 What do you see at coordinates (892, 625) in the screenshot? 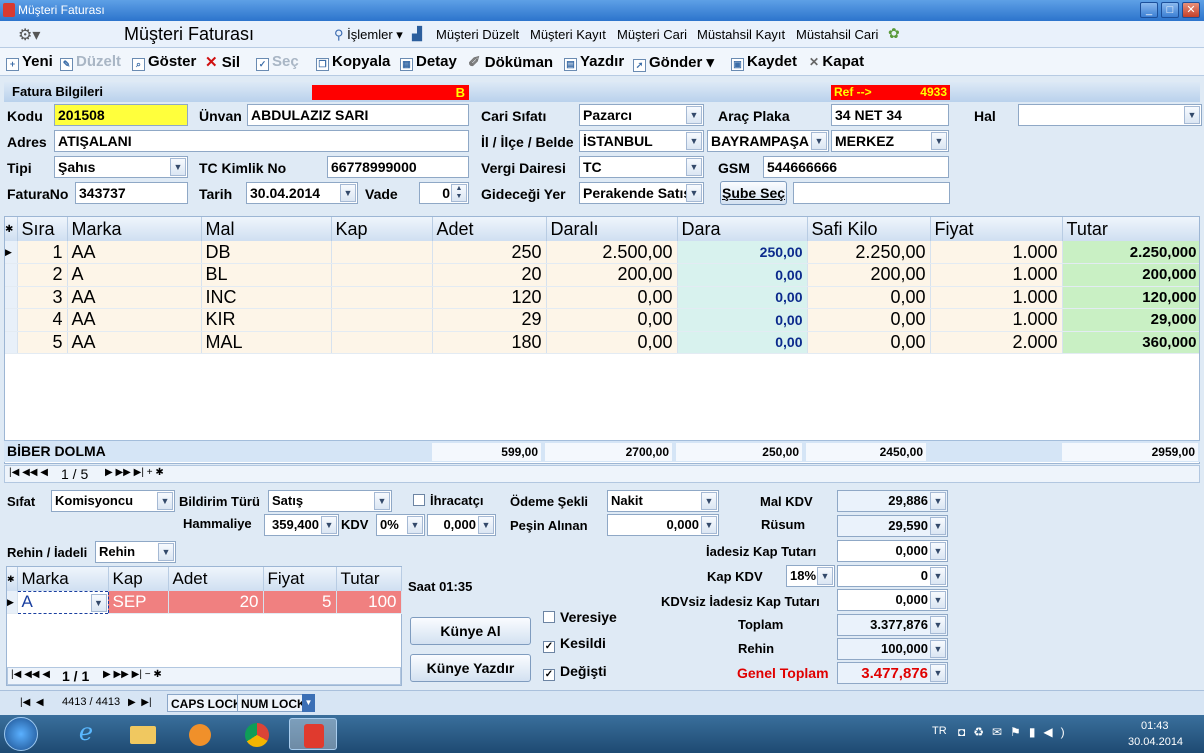
I see `toplam-field: 3.377,876 ▼` at bounding box center [892, 625].